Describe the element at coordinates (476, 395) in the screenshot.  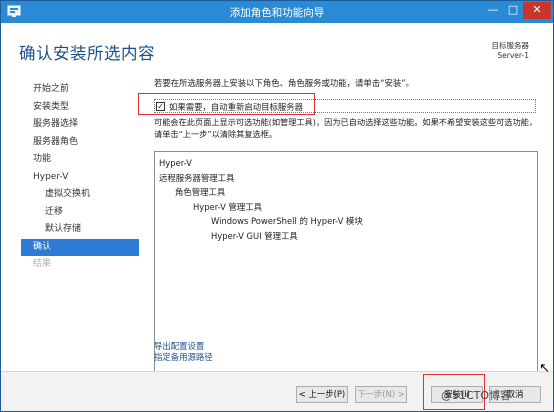
I see `watermark-text: @51CTO博客` at that location.